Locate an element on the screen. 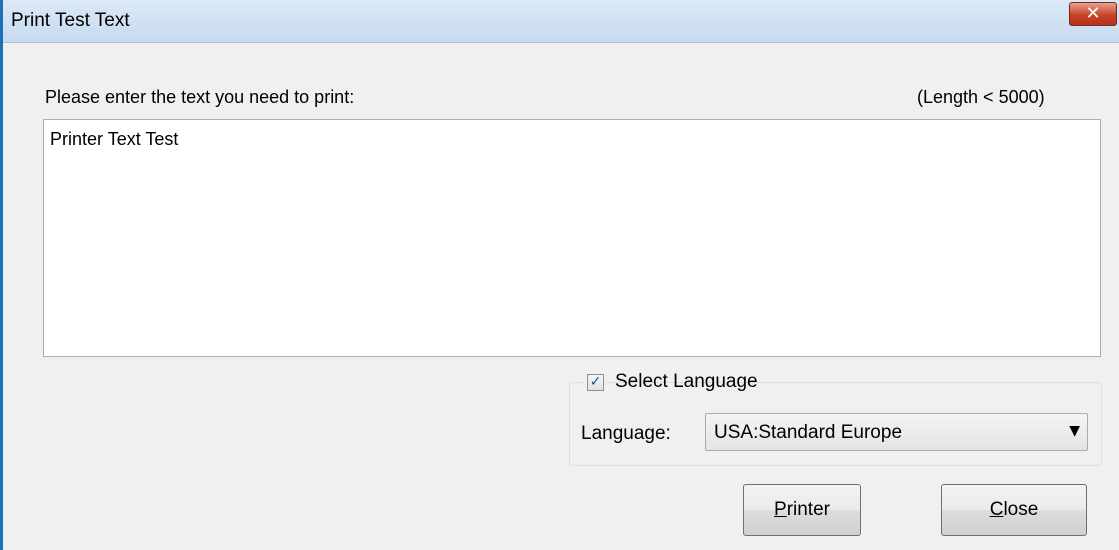 The width and height of the screenshot is (1119, 550). language-select-value: USA:Standard Europe is located at coordinates (808, 432).